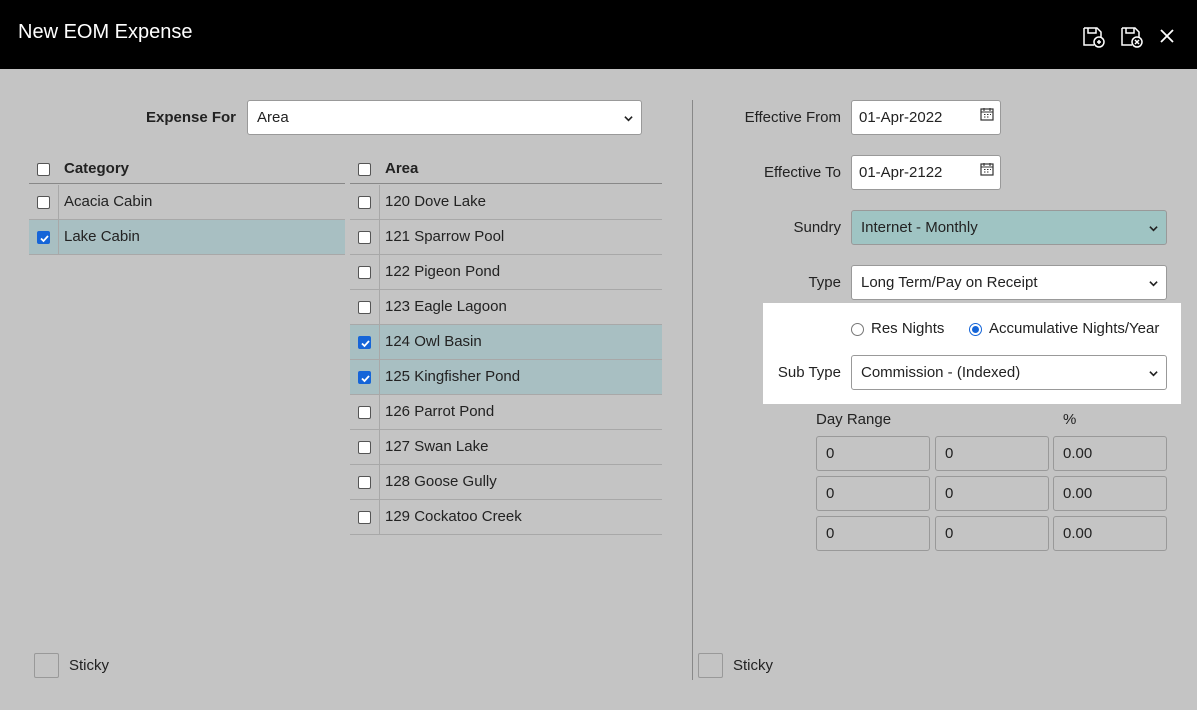  I want to click on expense-for-select: Area, so click(444, 117).